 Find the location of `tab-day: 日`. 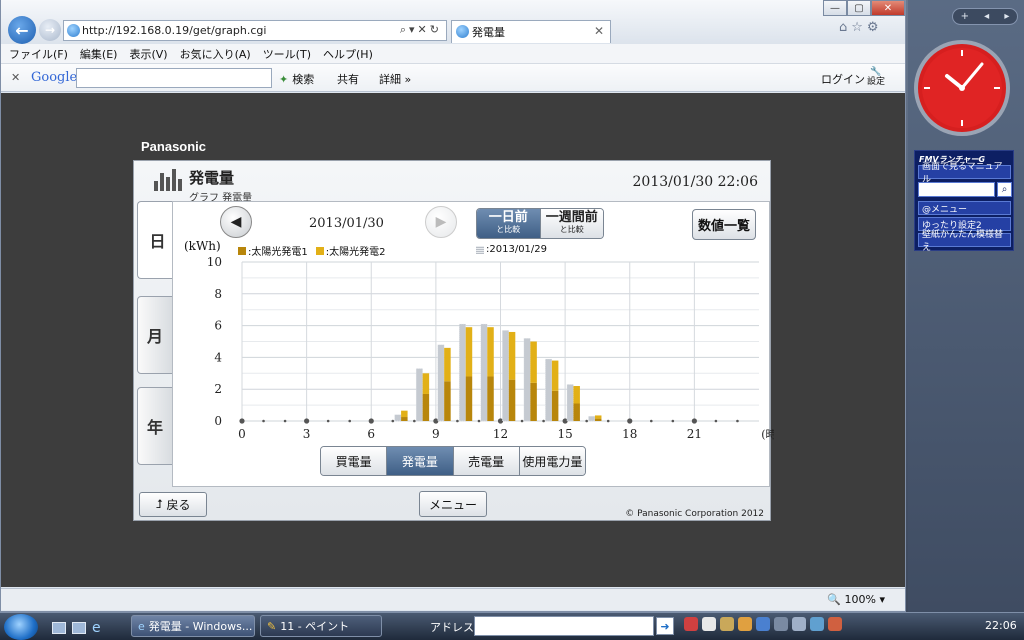

tab-day: 日 is located at coordinates (157, 240).